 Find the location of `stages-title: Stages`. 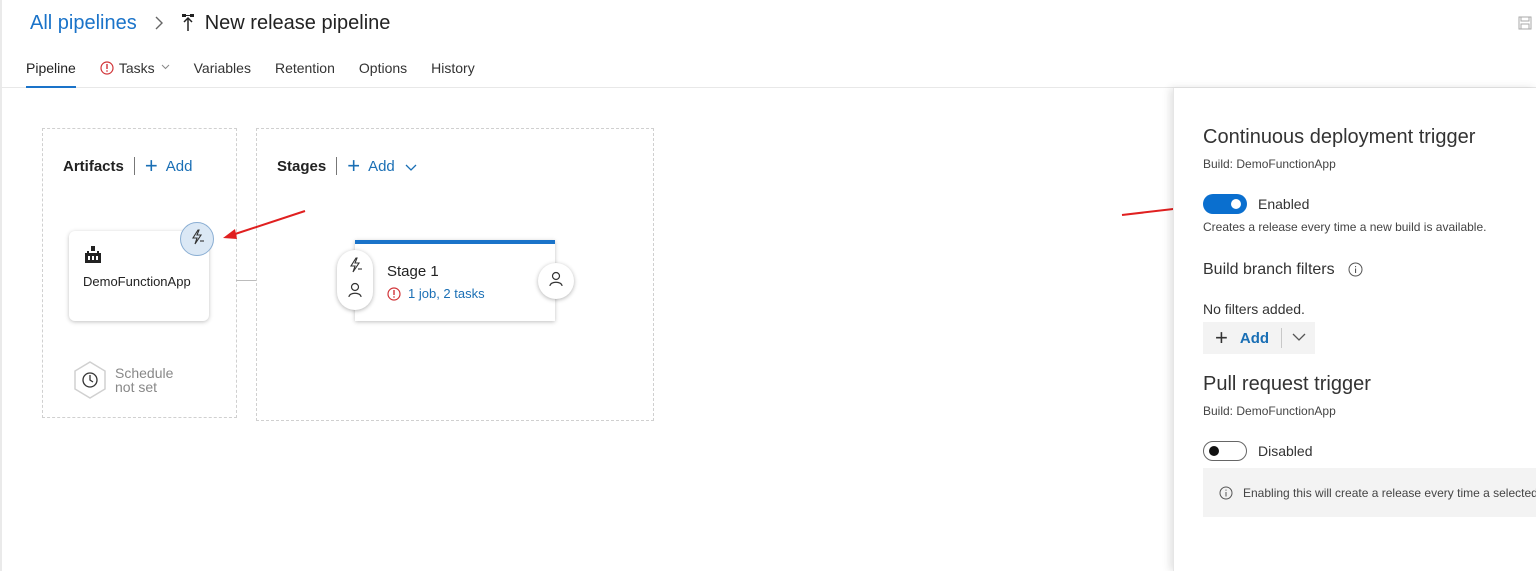

stages-title: Stages is located at coordinates (302, 166).